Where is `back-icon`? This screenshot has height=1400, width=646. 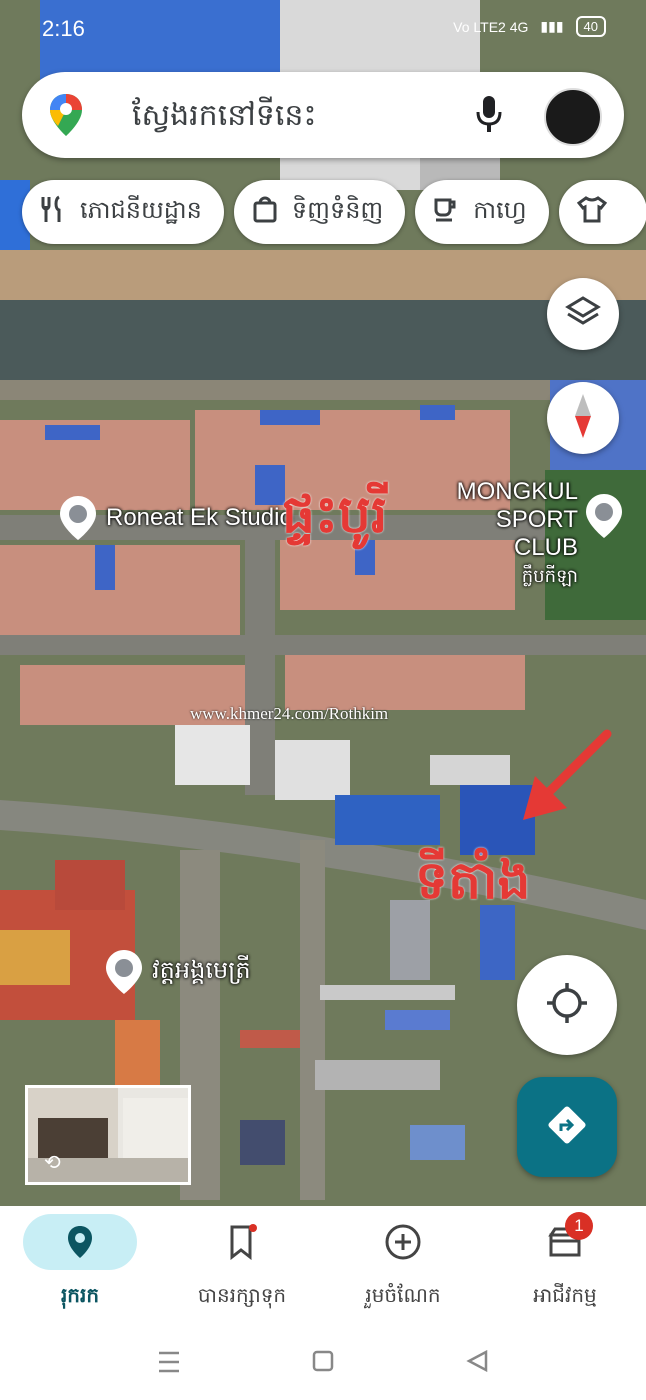 back-icon is located at coordinates (477, 1361).